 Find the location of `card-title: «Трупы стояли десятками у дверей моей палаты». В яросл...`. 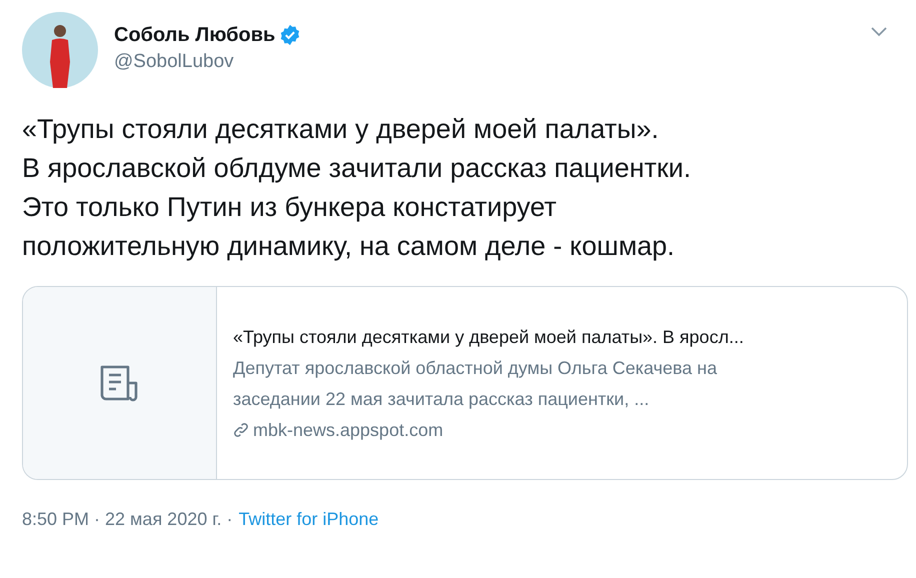

card-title: «Трупы стояли десятками у дверей моей палаты». В яросл... is located at coordinates (488, 337).